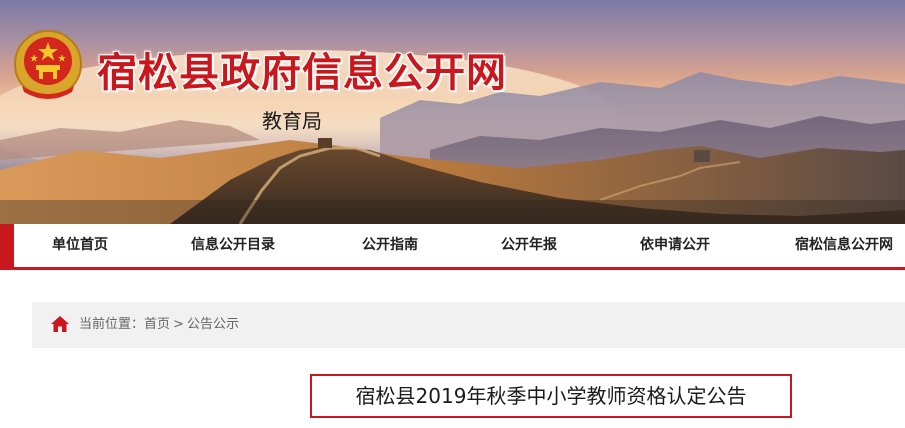 Image resolution: width=905 pixels, height=428 pixels. I want to click on home-icon, so click(60, 324).